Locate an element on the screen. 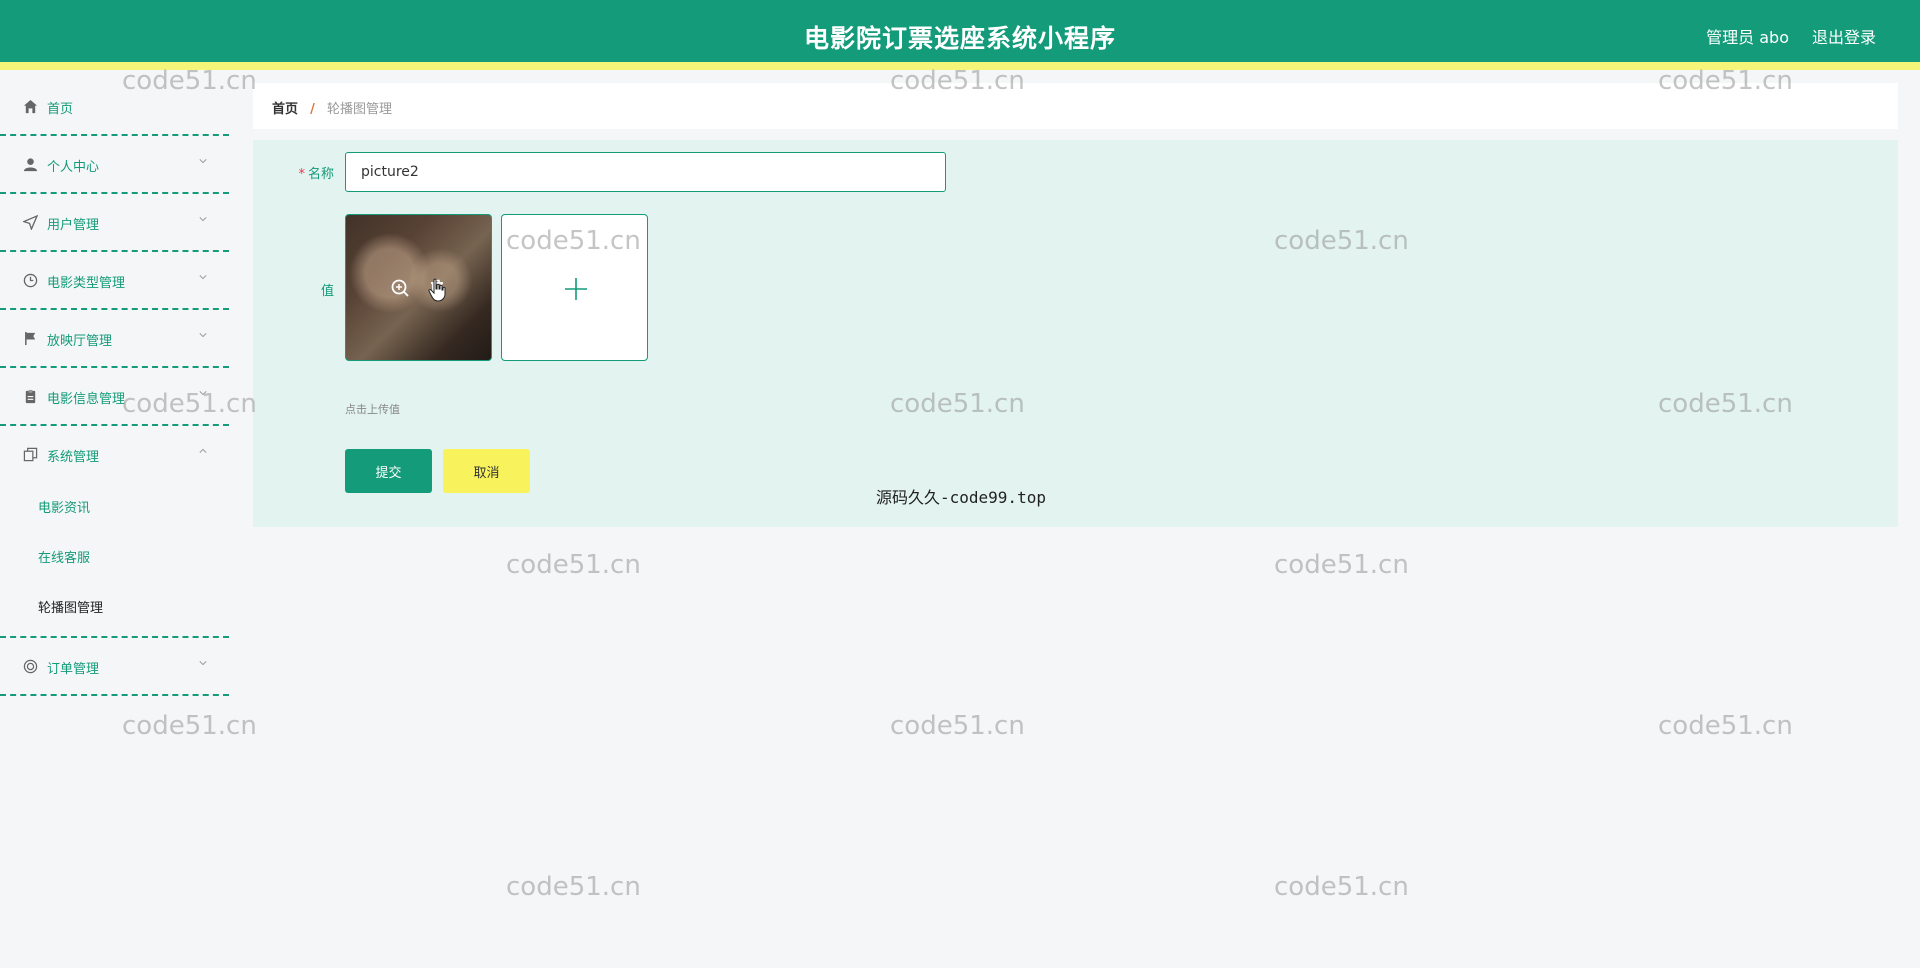 This screenshot has height=968, width=1920. cancel-button: 取消 is located at coordinates (486, 471).